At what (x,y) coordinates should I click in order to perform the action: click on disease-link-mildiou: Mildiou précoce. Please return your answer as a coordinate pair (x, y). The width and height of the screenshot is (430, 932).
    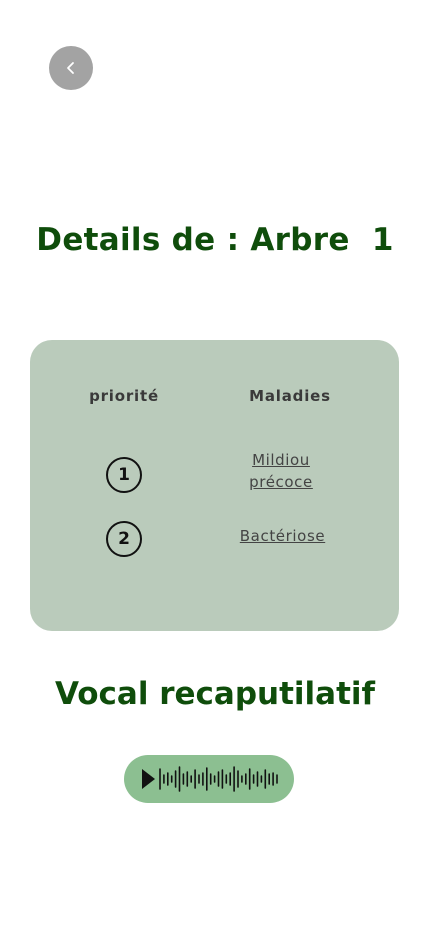
    Looking at the image, I should click on (281, 471).